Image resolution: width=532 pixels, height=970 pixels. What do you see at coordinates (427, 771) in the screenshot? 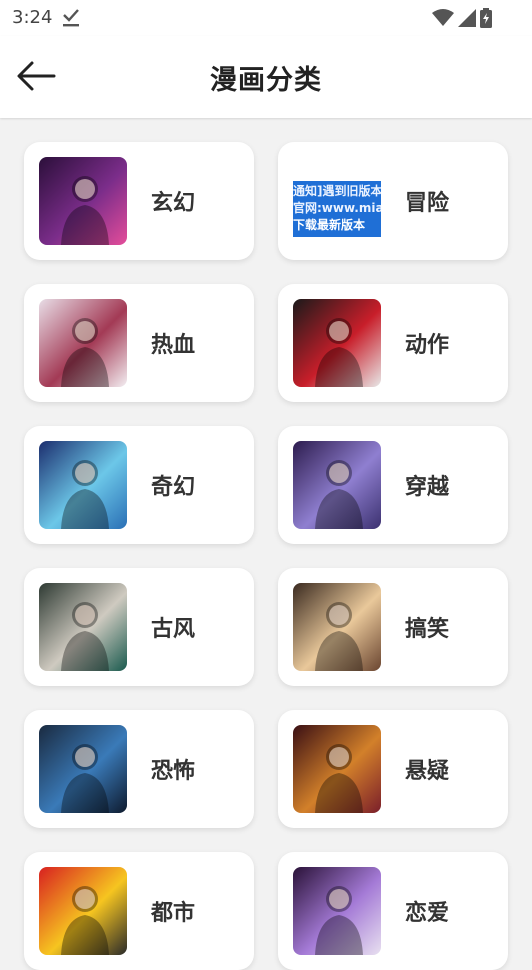
I see `category-label: 悬疑` at bounding box center [427, 771].